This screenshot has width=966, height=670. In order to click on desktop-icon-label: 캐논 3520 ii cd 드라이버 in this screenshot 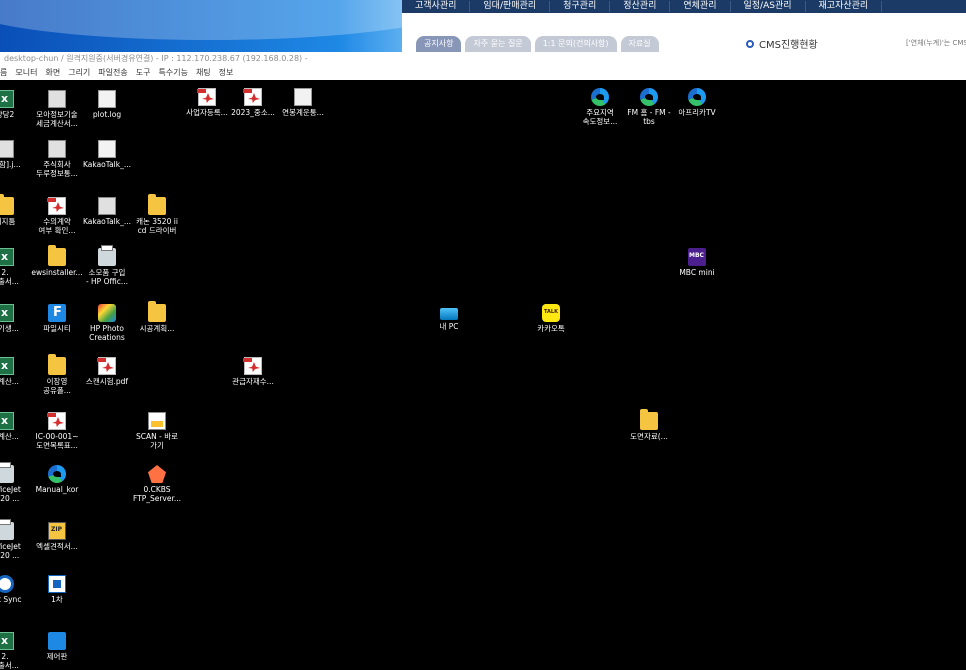, I will do `click(157, 226)`.